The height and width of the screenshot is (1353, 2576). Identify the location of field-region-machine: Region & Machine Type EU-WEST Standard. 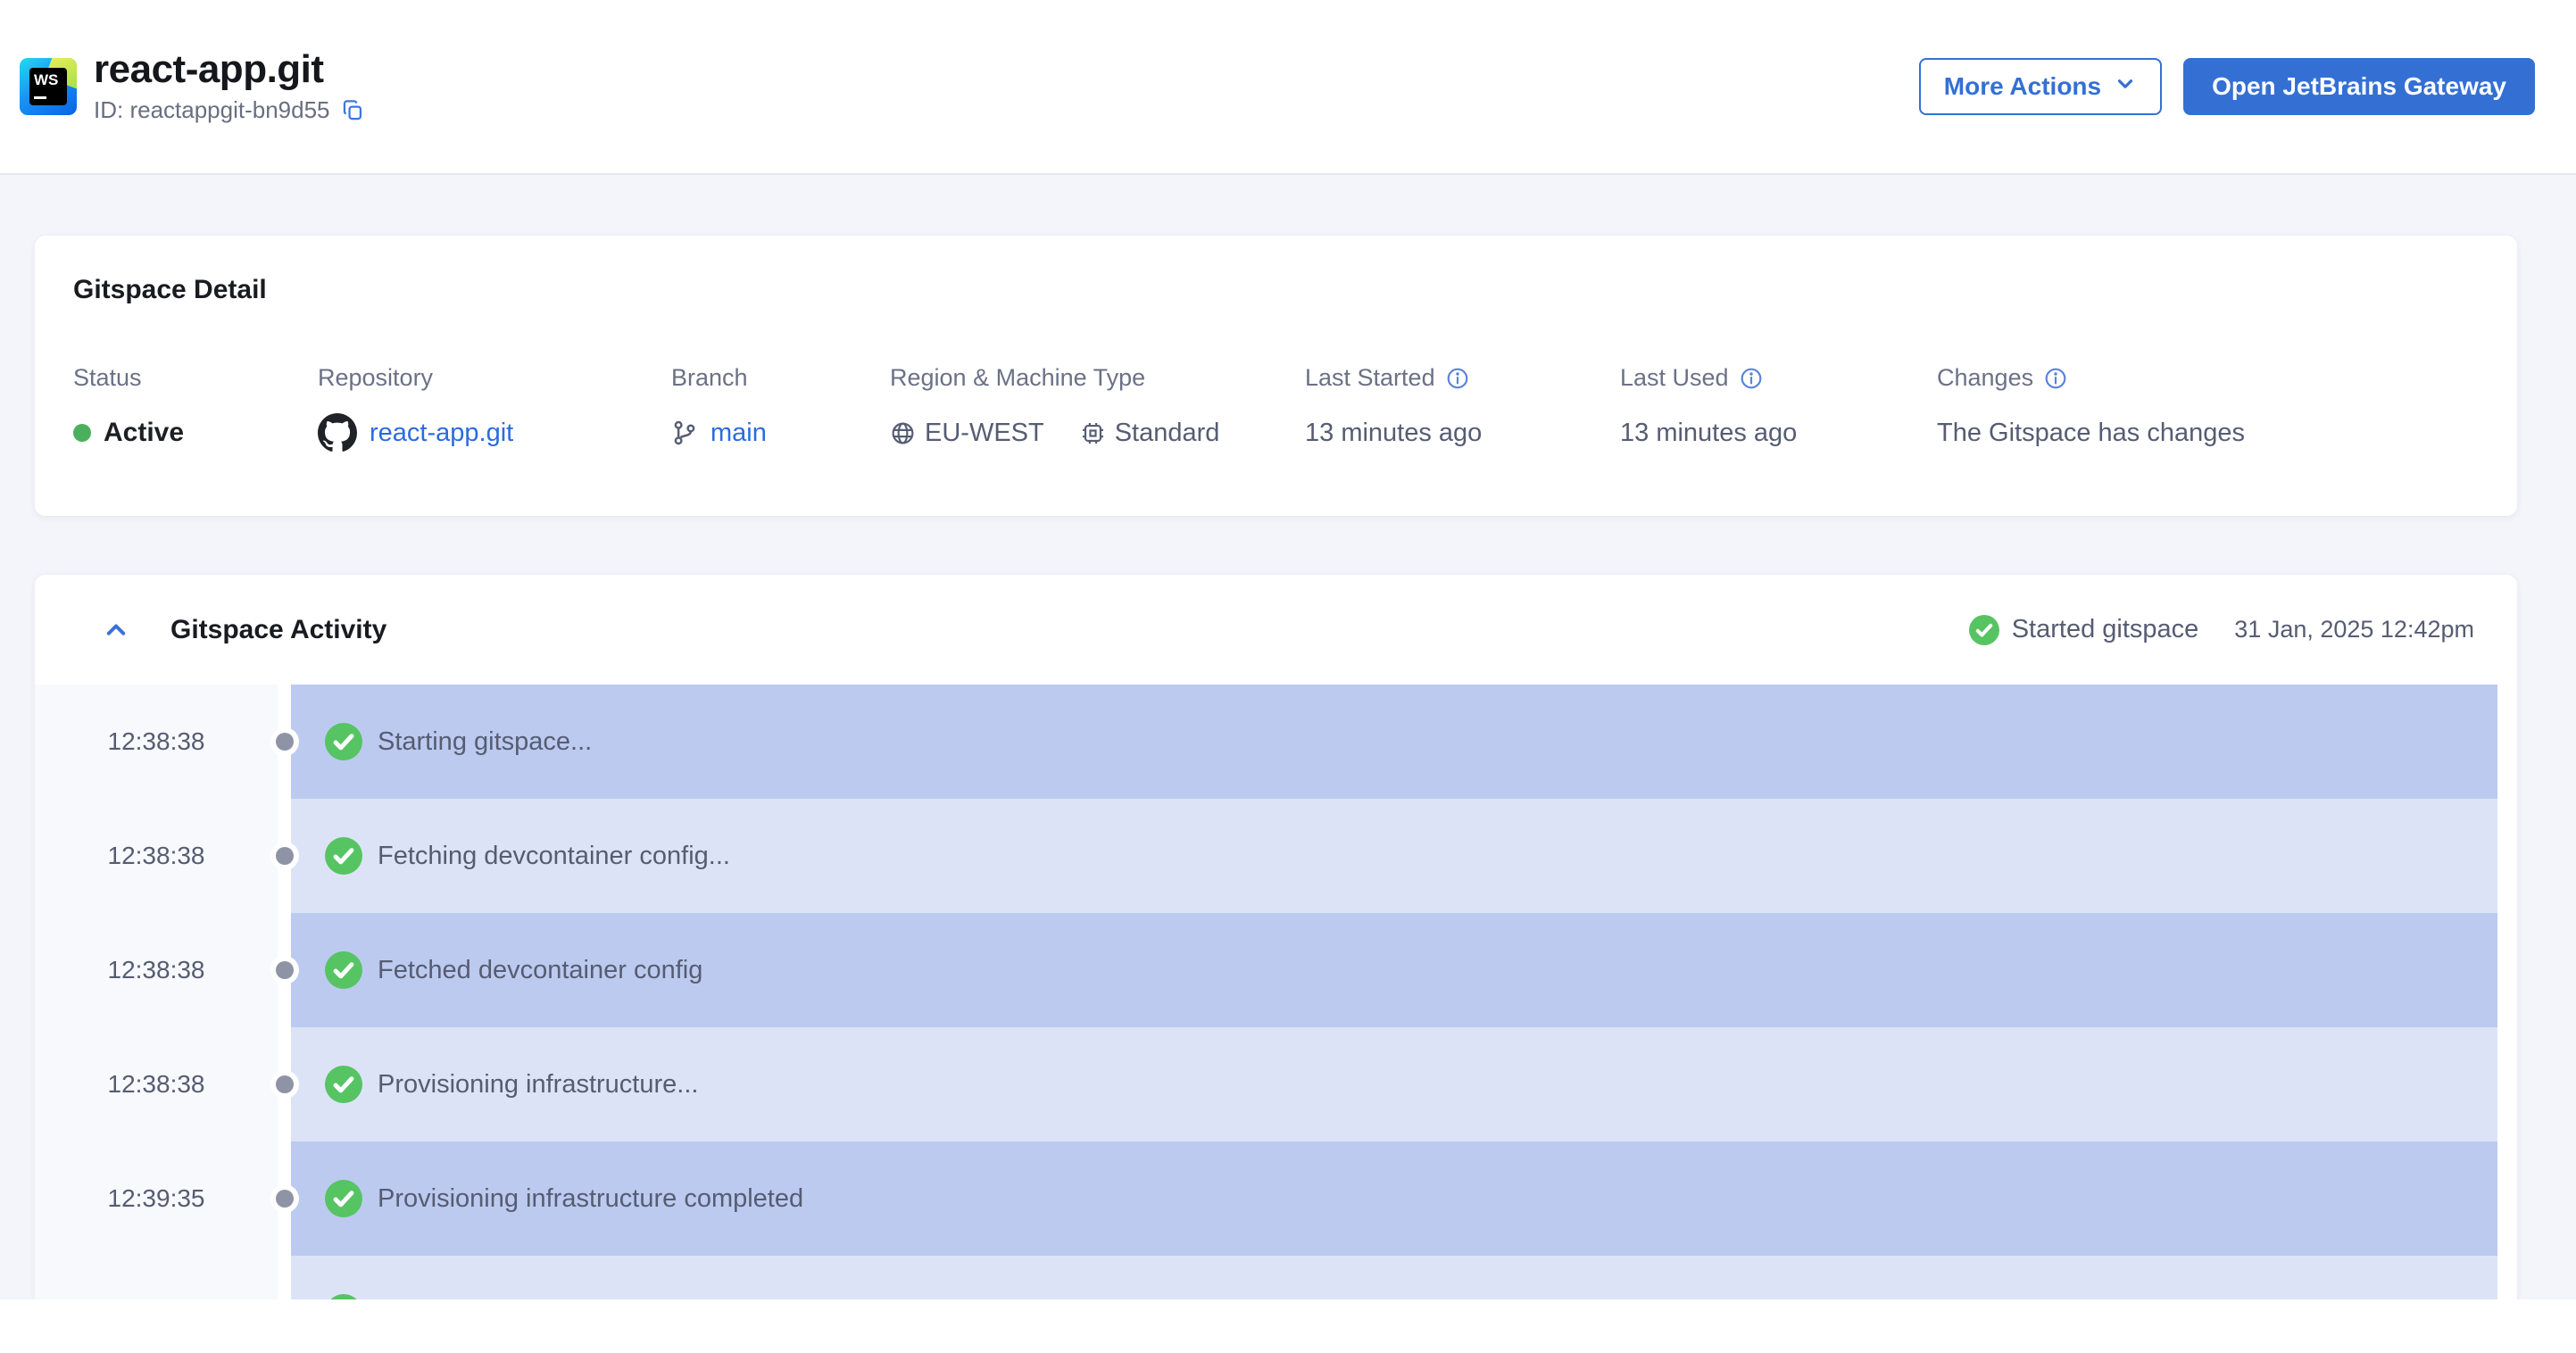
(1098, 408).